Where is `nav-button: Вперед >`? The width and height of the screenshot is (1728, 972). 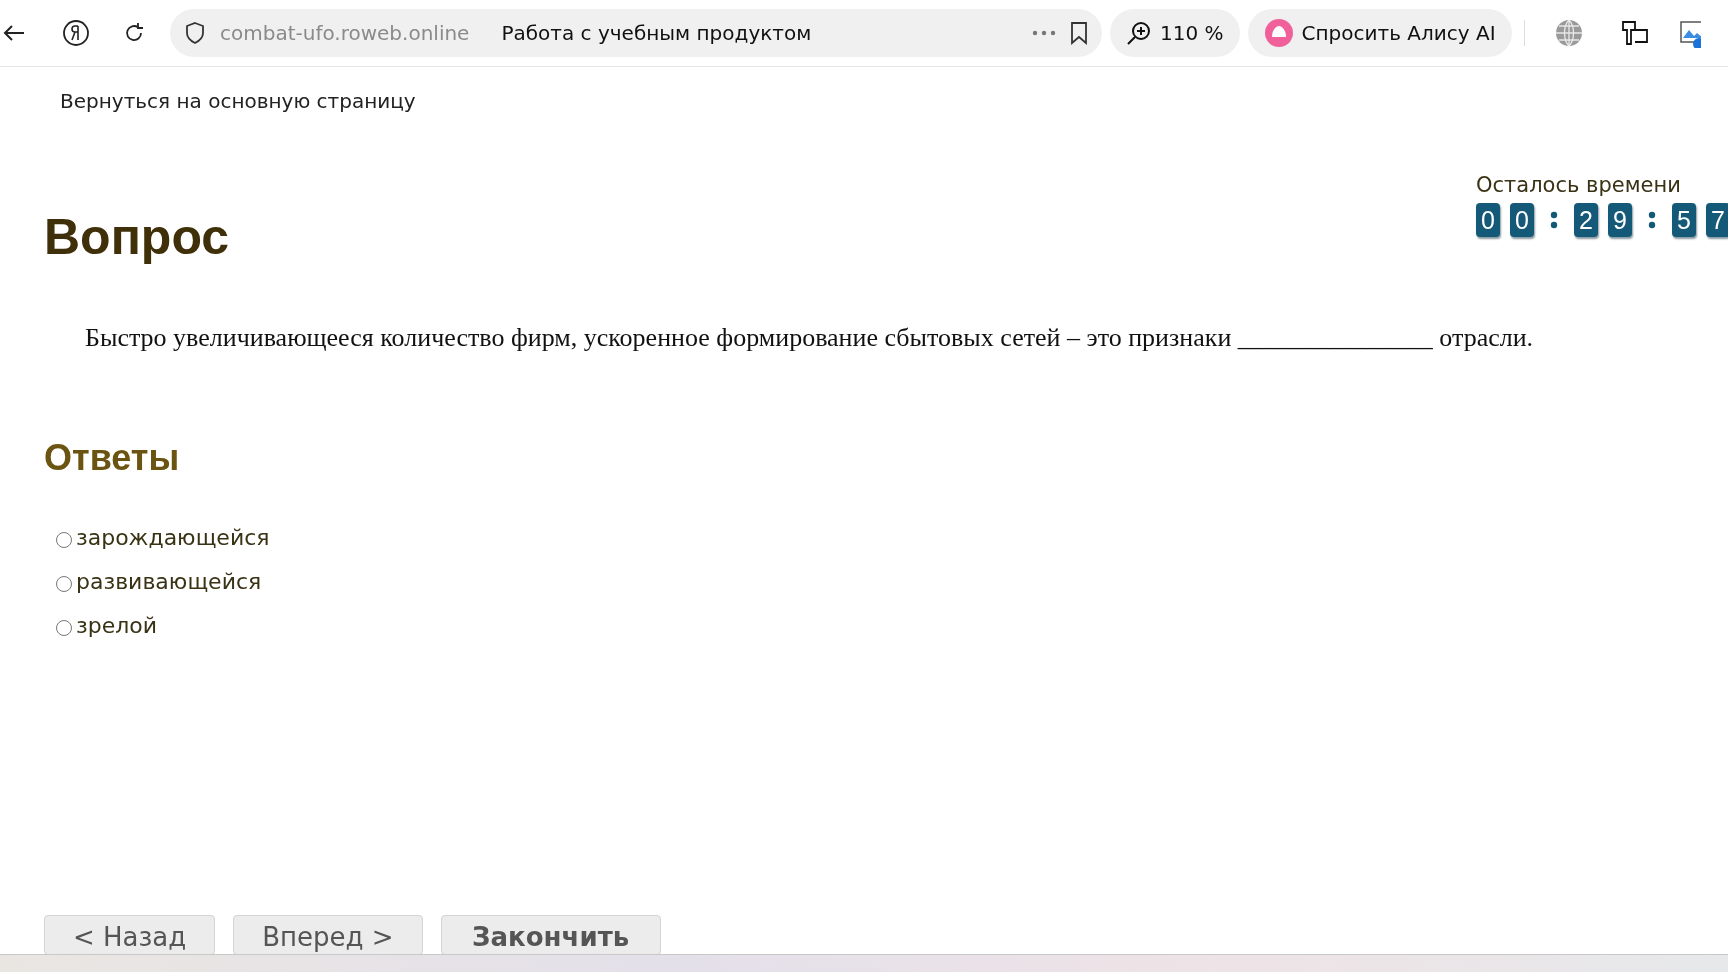 nav-button: Вперед > is located at coordinates (328, 935).